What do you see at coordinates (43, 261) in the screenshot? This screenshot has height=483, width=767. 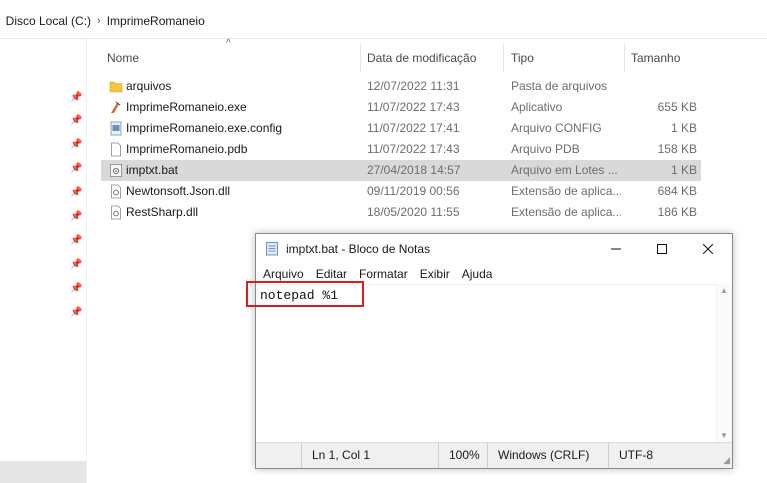 I see `navigation-pane: 📌 📌 📌 📌 📌 📌 📌 📌 📌 📌` at bounding box center [43, 261].